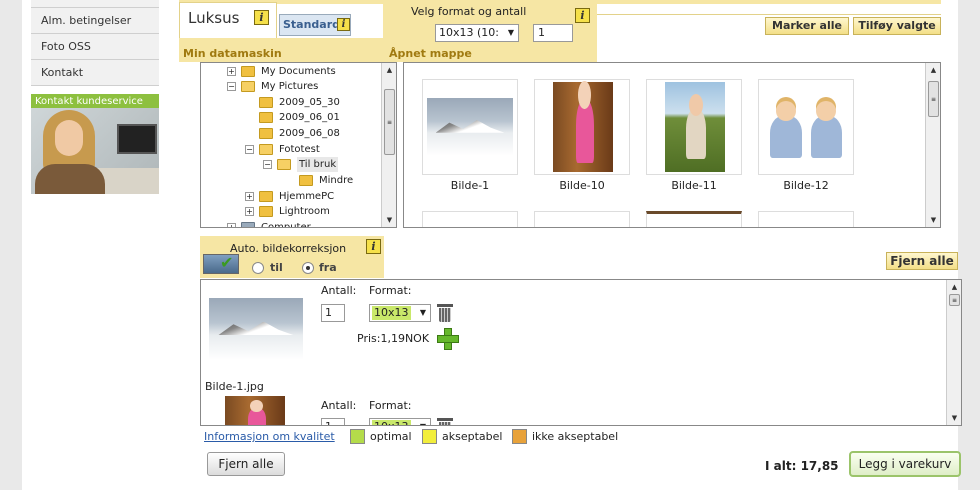 Image resolution: width=980 pixels, height=490 pixels. I want to click on add-to-cart-button: Legg i varekurv, so click(905, 464).